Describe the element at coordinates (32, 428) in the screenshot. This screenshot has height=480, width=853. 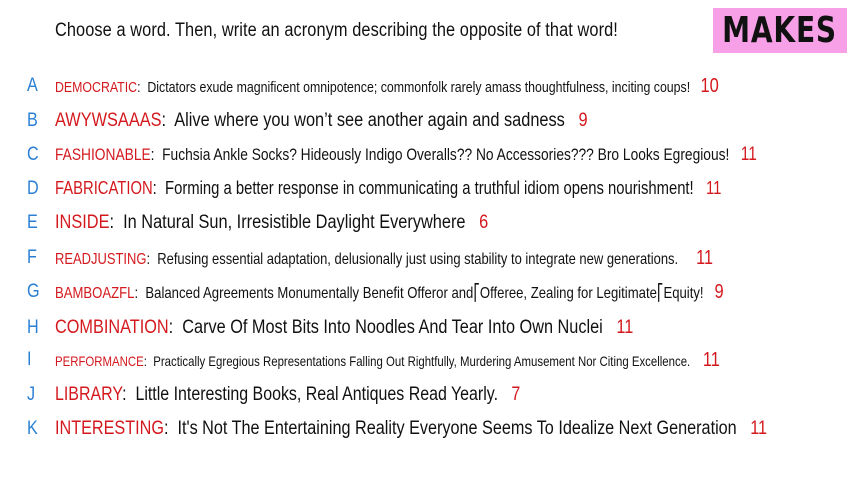
I see `entry-letter: K` at that location.